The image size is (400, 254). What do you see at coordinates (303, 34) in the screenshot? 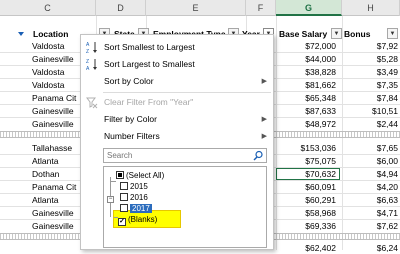
I see `header-base-salary: Base Salary` at bounding box center [303, 34].